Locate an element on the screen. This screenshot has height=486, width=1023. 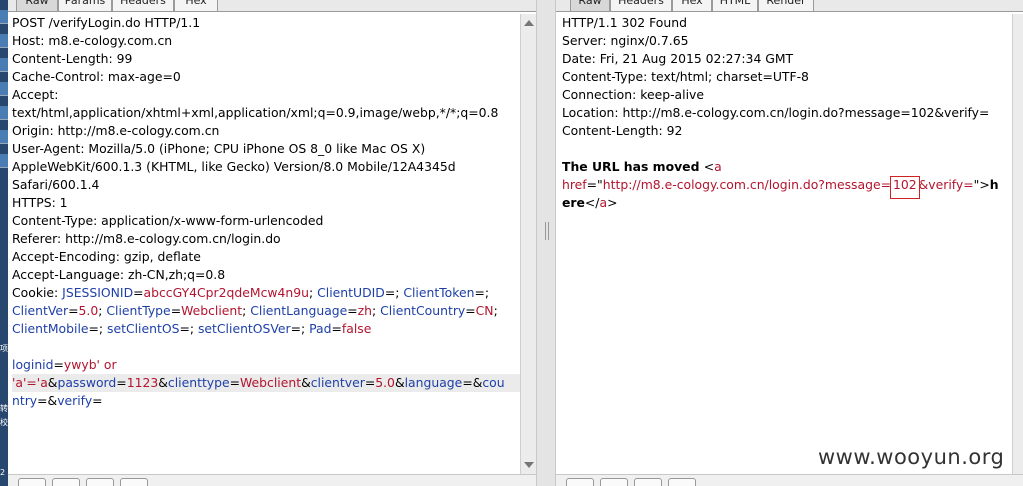
text-segment: =; is located at coordinates (394, 292).